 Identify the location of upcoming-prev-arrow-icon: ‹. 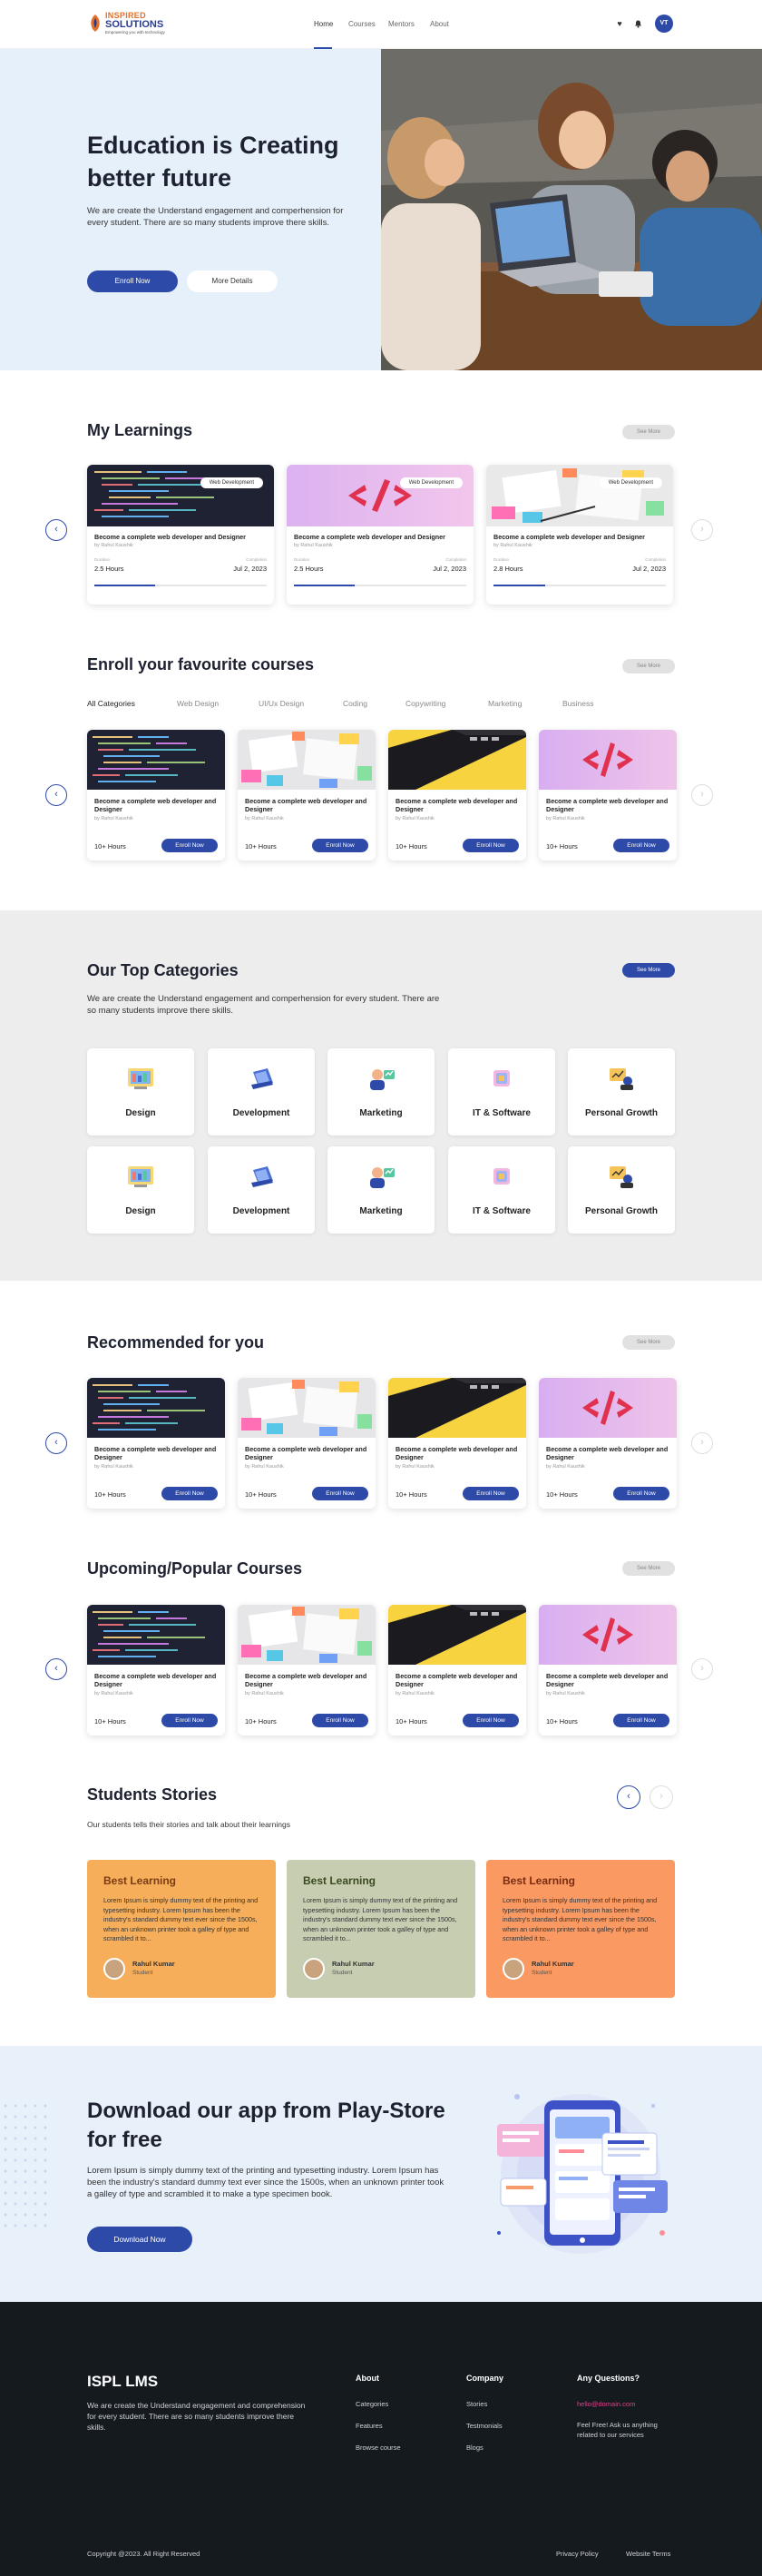
(56, 1669).